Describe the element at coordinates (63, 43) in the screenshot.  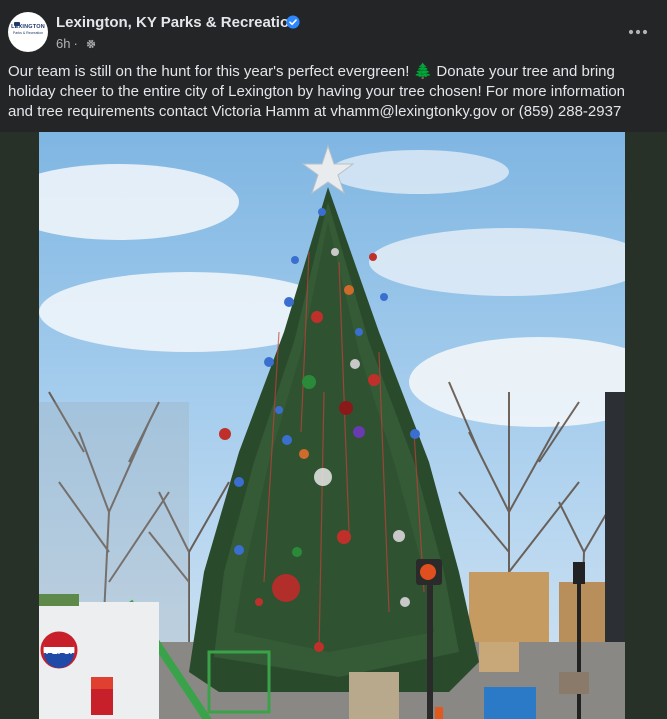
I see `timestamp-link: 6h` at that location.